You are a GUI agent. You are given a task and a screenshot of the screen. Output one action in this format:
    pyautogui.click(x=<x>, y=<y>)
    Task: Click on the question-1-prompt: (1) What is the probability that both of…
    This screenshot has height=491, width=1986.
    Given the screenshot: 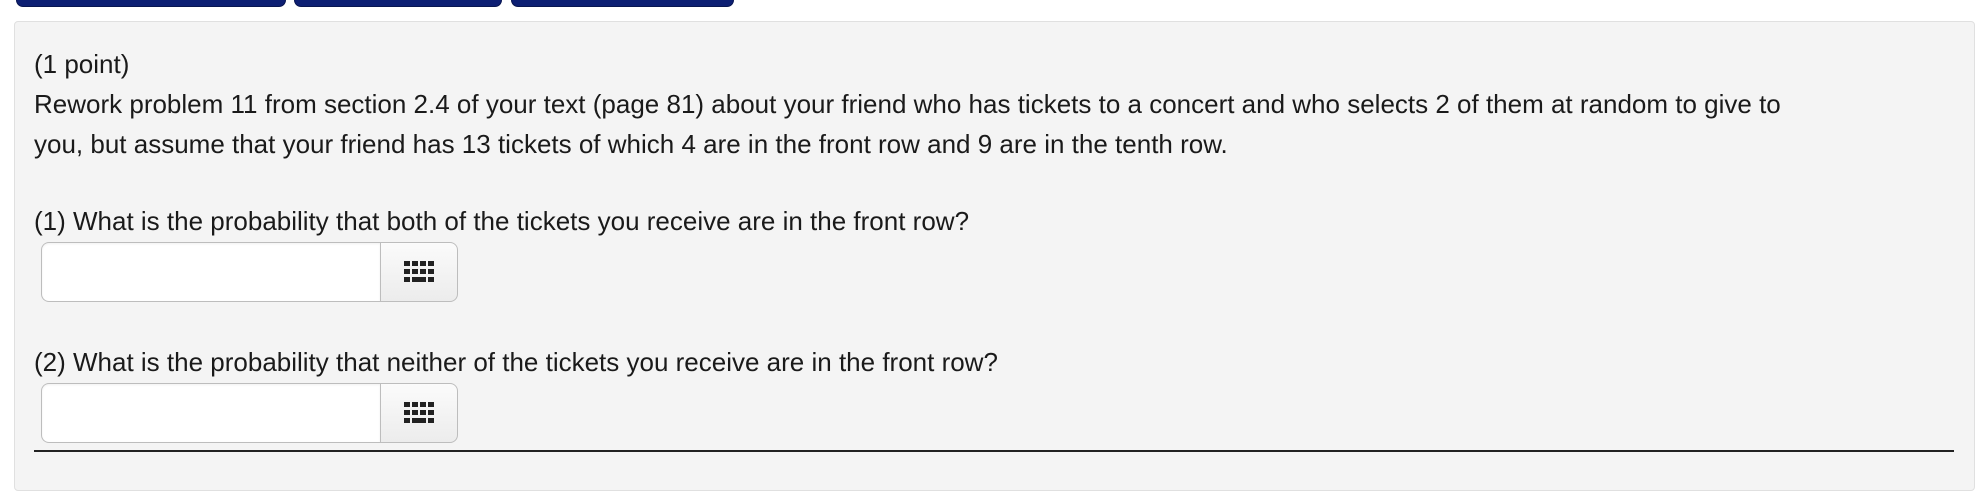 What is the action you would take?
    pyautogui.click(x=502, y=221)
    